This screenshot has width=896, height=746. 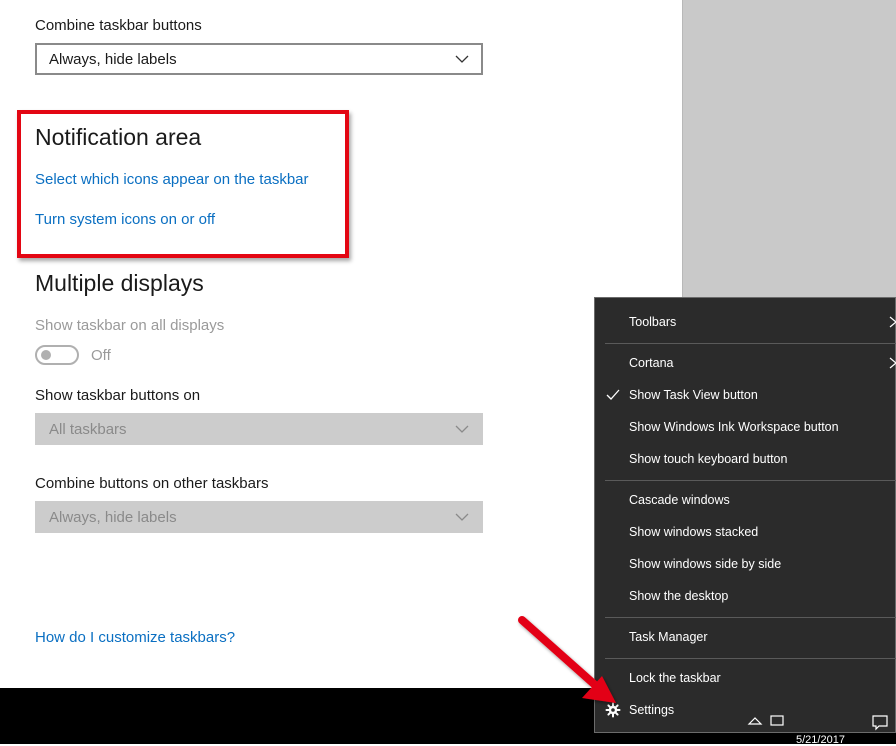 What do you see at coordinates (745, 363) in the screenshot?
I see `menu-item-cortana: Cortana` at bounding box center [745, 363].